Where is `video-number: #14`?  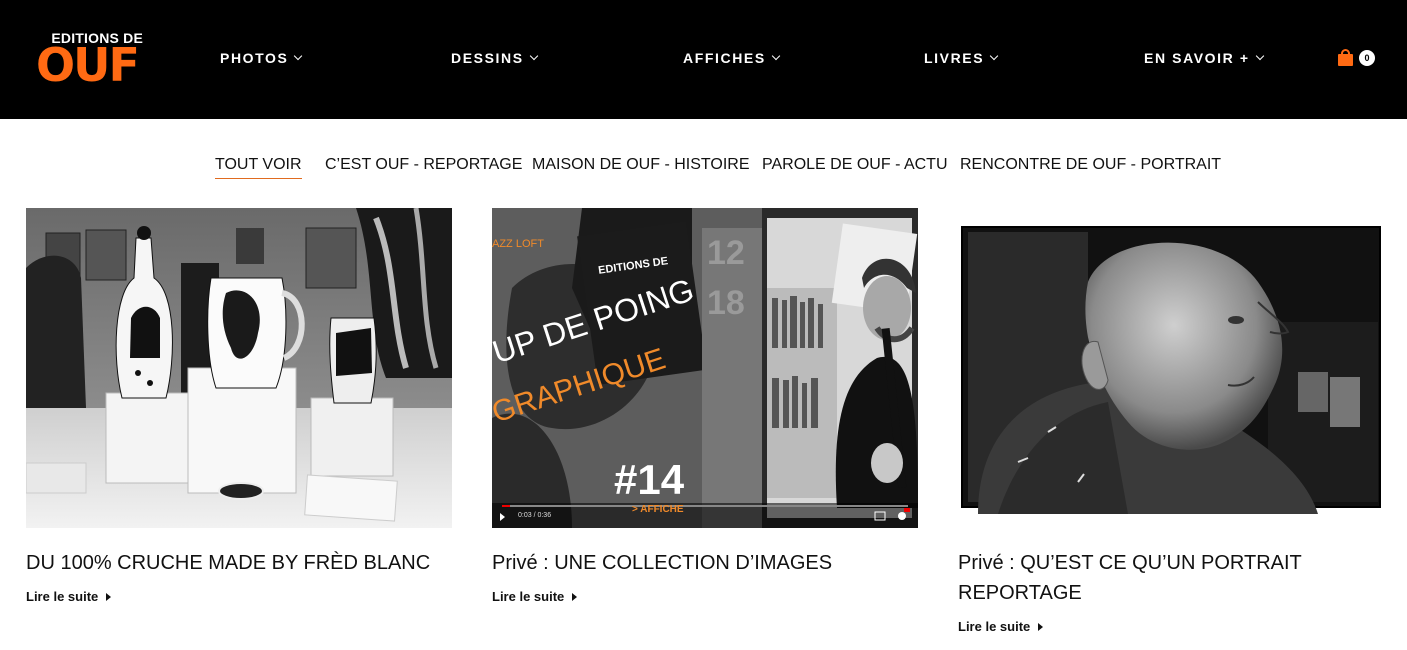 video-number: #14 is located at coordinates (649, 479).